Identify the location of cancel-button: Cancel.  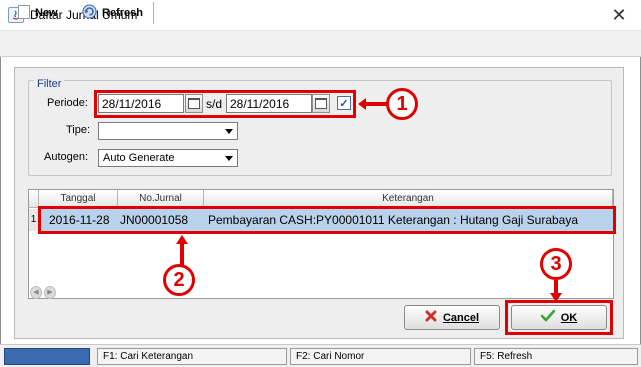
(452, 317).